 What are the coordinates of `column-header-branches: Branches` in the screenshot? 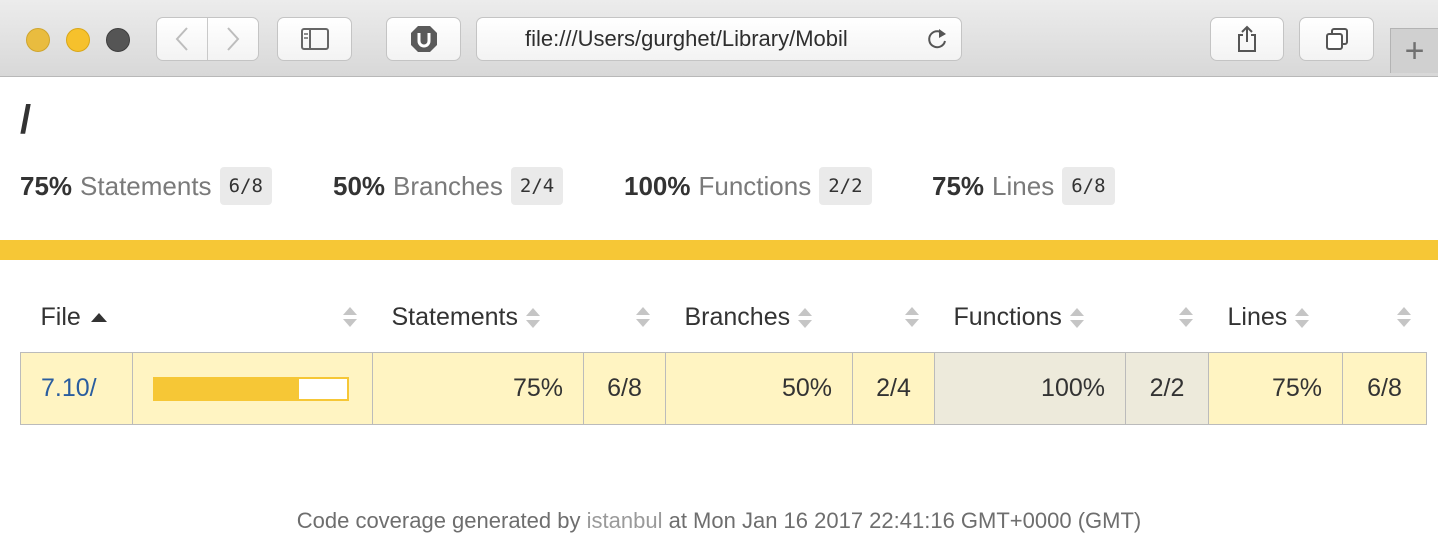 It's located at (759, 317).